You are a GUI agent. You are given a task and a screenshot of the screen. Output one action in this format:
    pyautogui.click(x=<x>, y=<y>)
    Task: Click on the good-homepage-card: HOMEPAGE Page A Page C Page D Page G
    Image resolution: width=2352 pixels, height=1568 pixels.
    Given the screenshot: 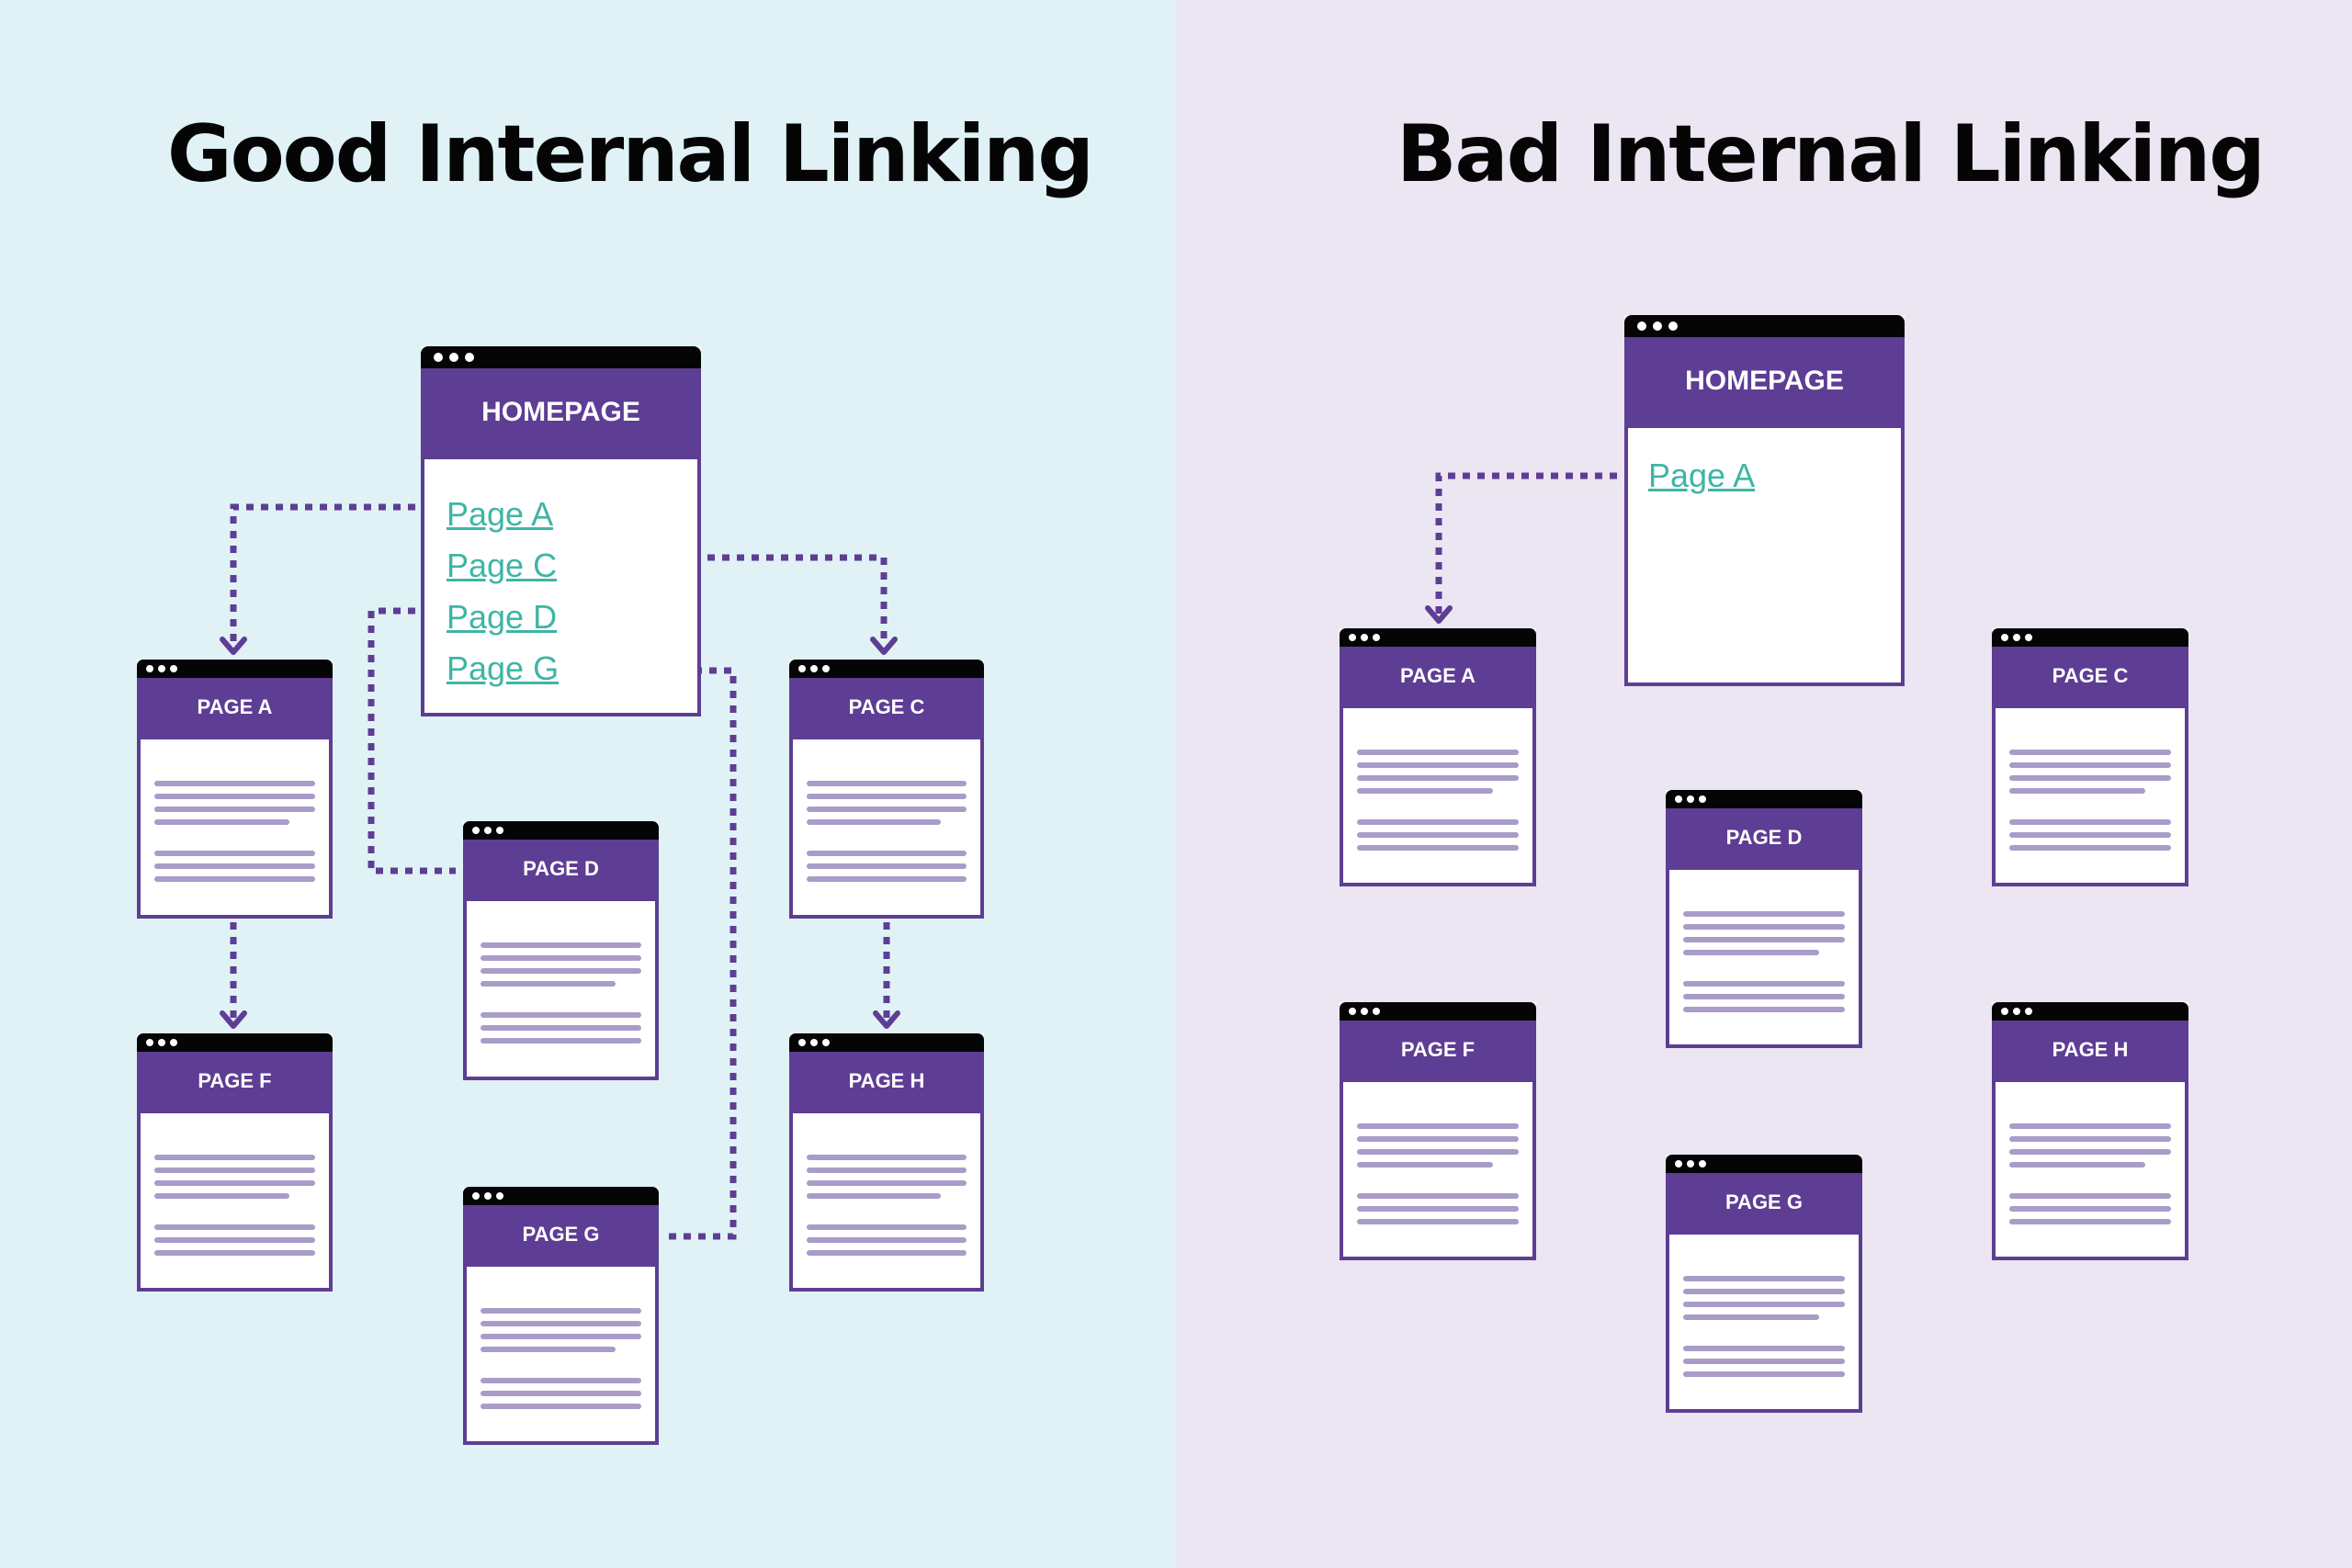 What is the action you would take?
    pyautogui.click(x=561, y=531)
    